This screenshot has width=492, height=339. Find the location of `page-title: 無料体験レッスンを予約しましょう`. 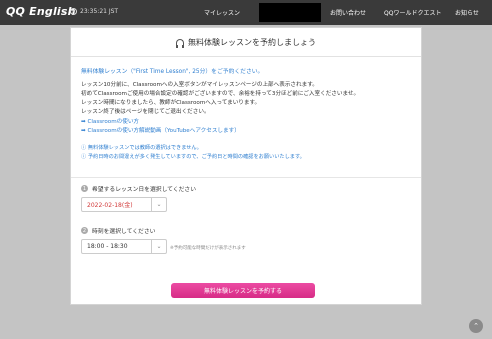

page-title: 無料体験レッスンを予約しましょう is located at coordinates (252, 42).